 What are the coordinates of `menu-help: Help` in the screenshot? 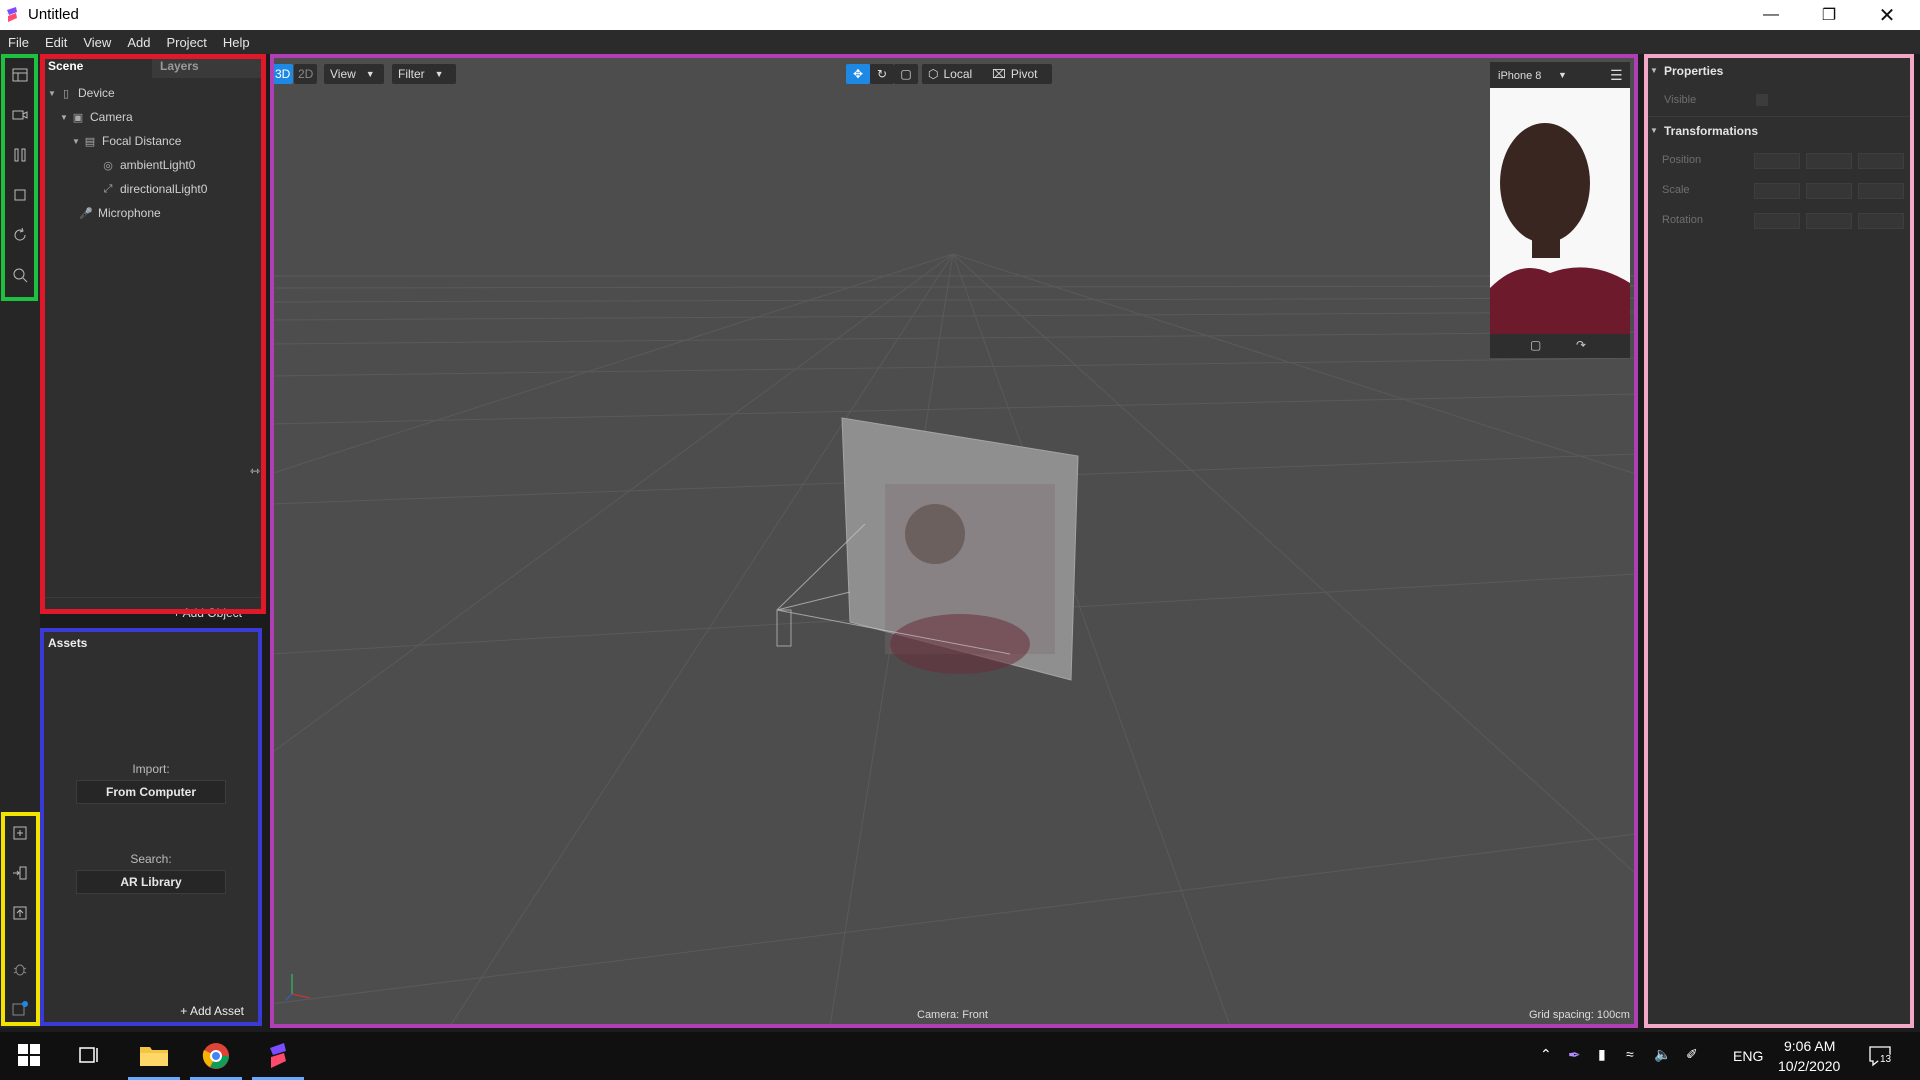 It's located at (236, 42).